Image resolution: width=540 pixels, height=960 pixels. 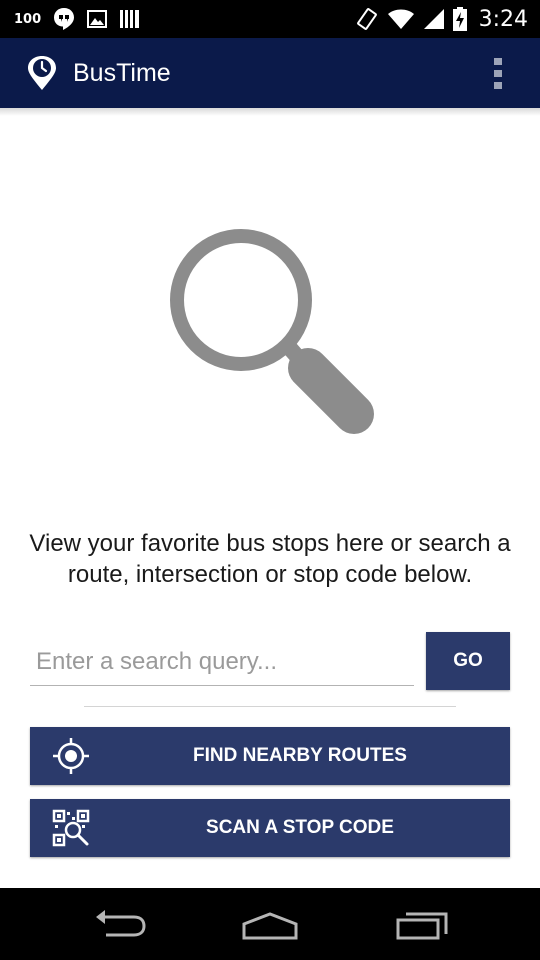 What do you see at coordinates (270, 112) in the screenshot?
I see `app-bar-shadow` at bounding box center [270, 112].